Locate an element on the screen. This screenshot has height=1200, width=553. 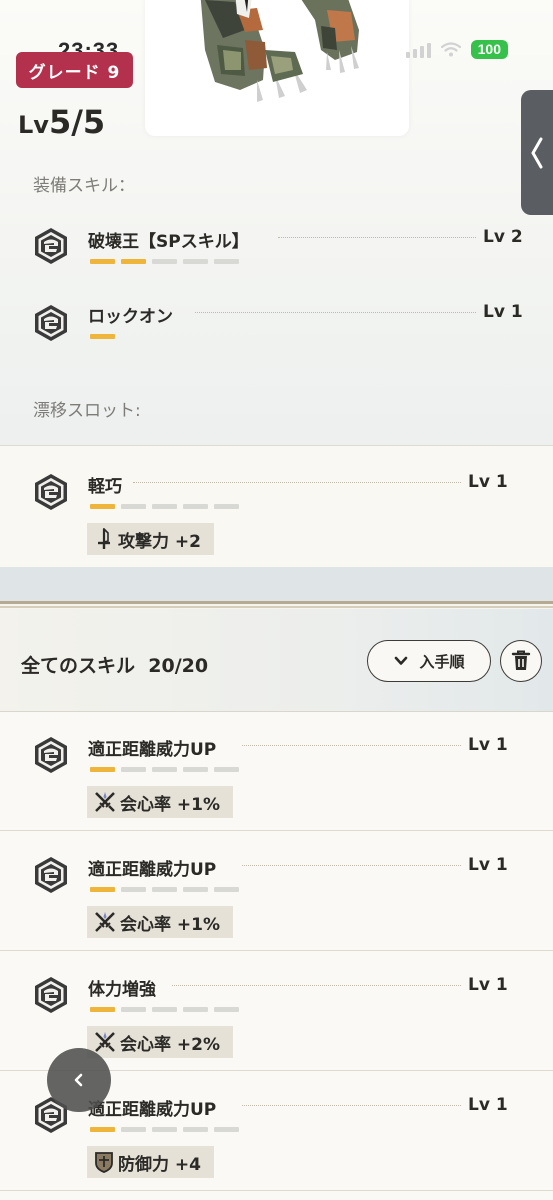
equipped-skills-label: 装備スキル： is located at coordinates (84, 186).